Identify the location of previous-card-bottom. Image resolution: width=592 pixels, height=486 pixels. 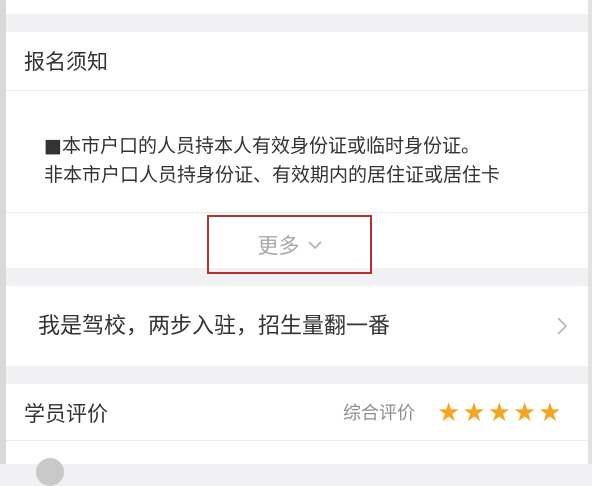
(297, 7).